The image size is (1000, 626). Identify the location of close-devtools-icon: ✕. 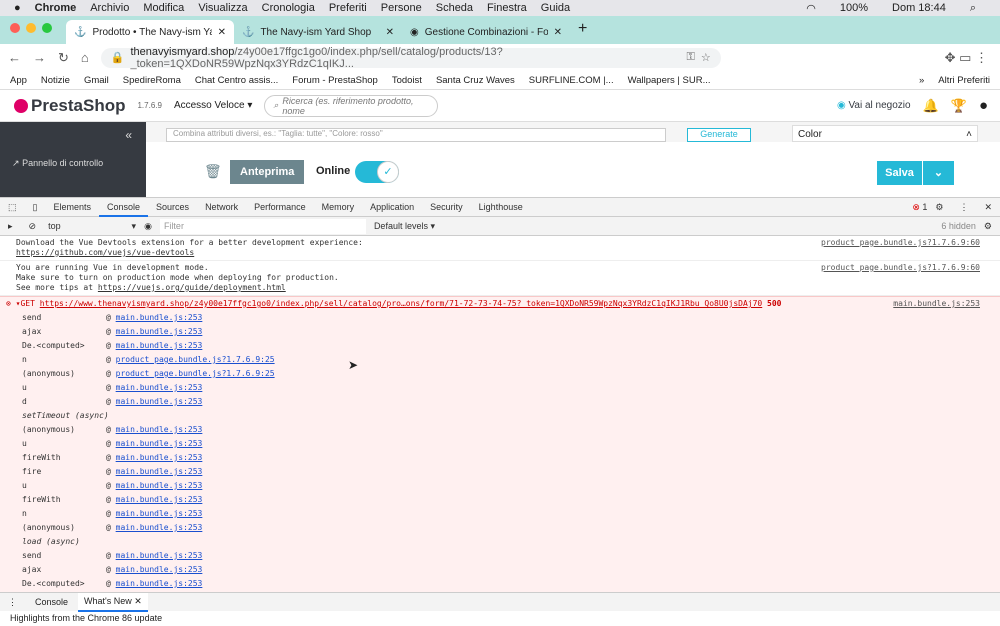
(988, 207).